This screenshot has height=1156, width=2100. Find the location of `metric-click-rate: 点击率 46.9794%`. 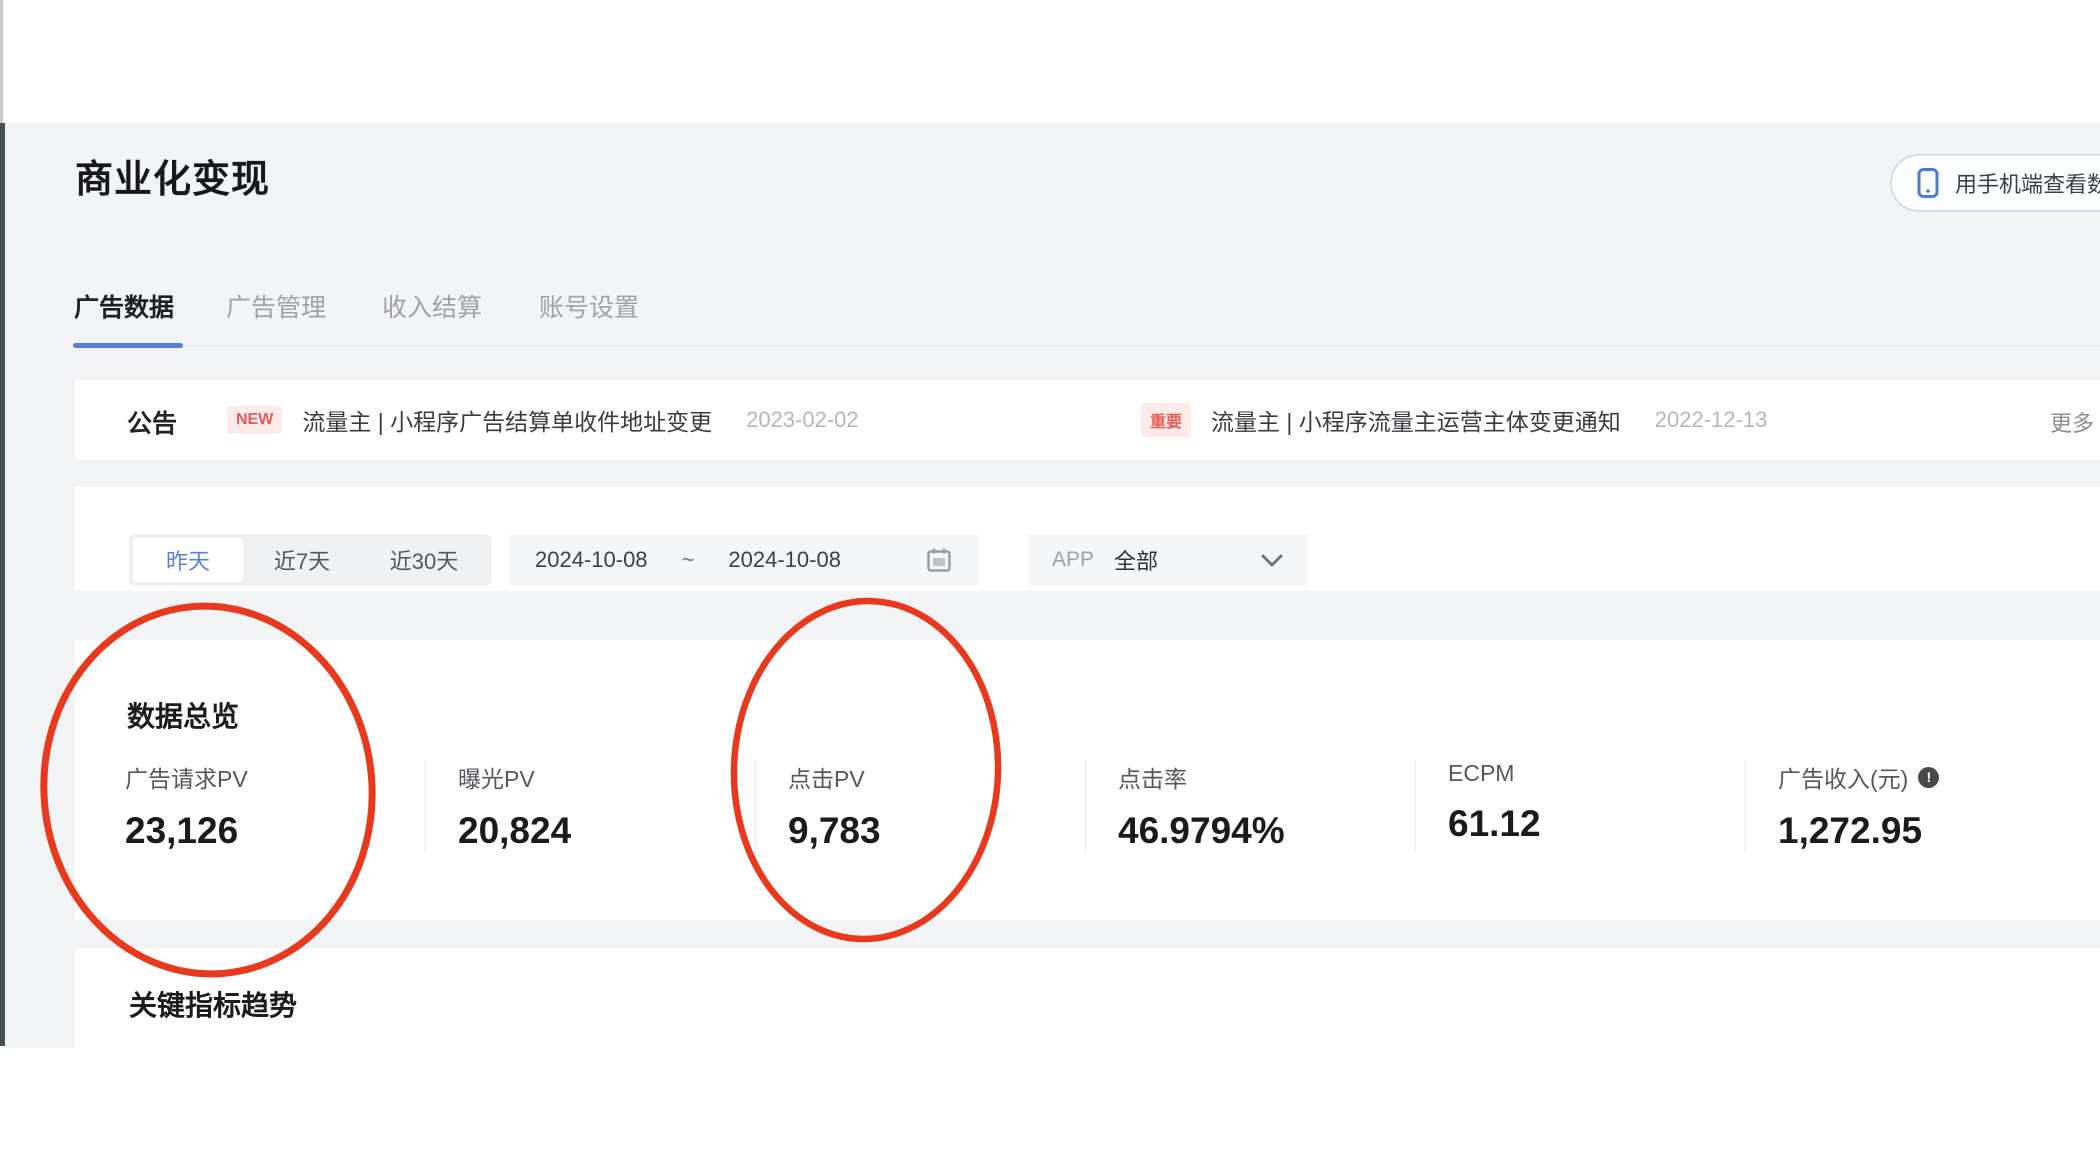

metric-click-rate: 点击率 46.9794% is located at coordinates (1250, 806).